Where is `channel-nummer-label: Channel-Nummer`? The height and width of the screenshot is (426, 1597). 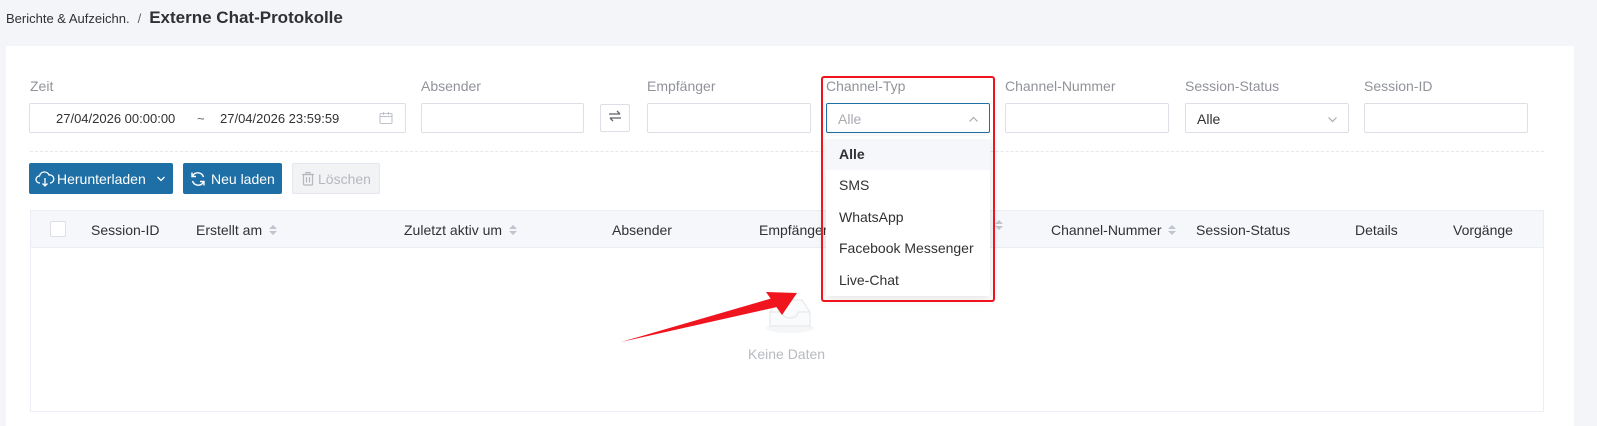
channel-nummer-label: Channel-Nummer is located at coordinates (1060, 86).